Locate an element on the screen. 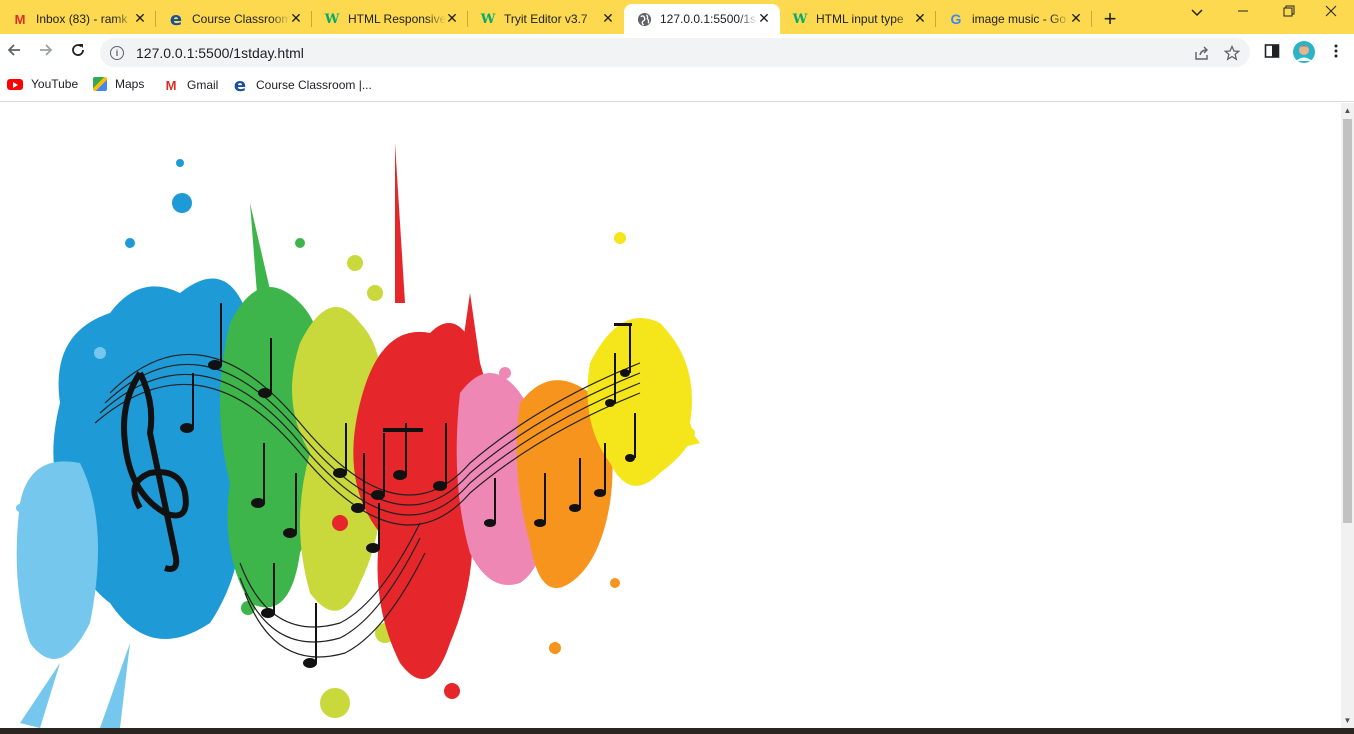  menu-button is located at coordinates (1336, 53).